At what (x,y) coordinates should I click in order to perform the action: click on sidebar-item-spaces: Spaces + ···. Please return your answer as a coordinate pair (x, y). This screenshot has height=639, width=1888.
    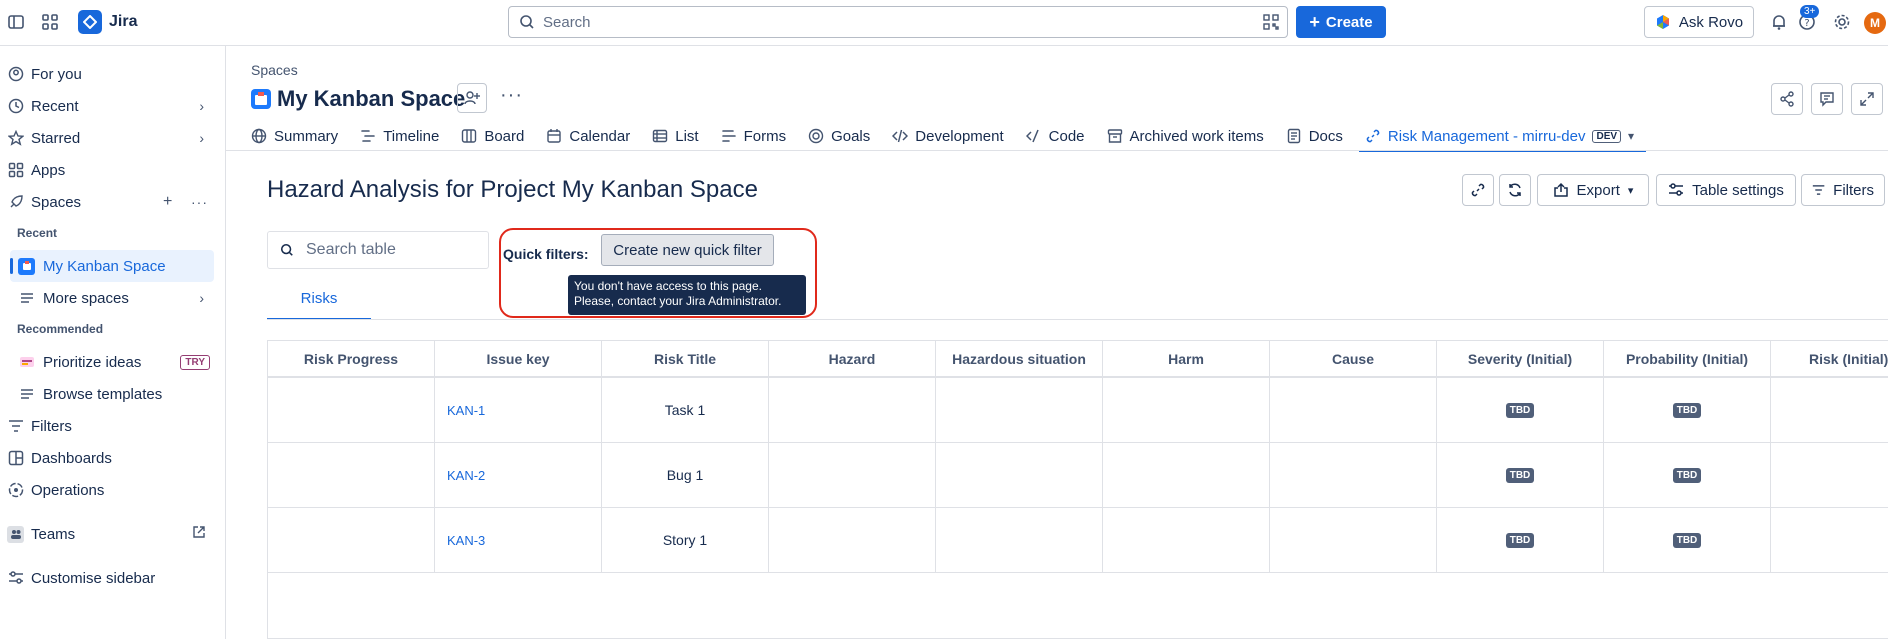
    Looking at the image, I should click on (113, 202).